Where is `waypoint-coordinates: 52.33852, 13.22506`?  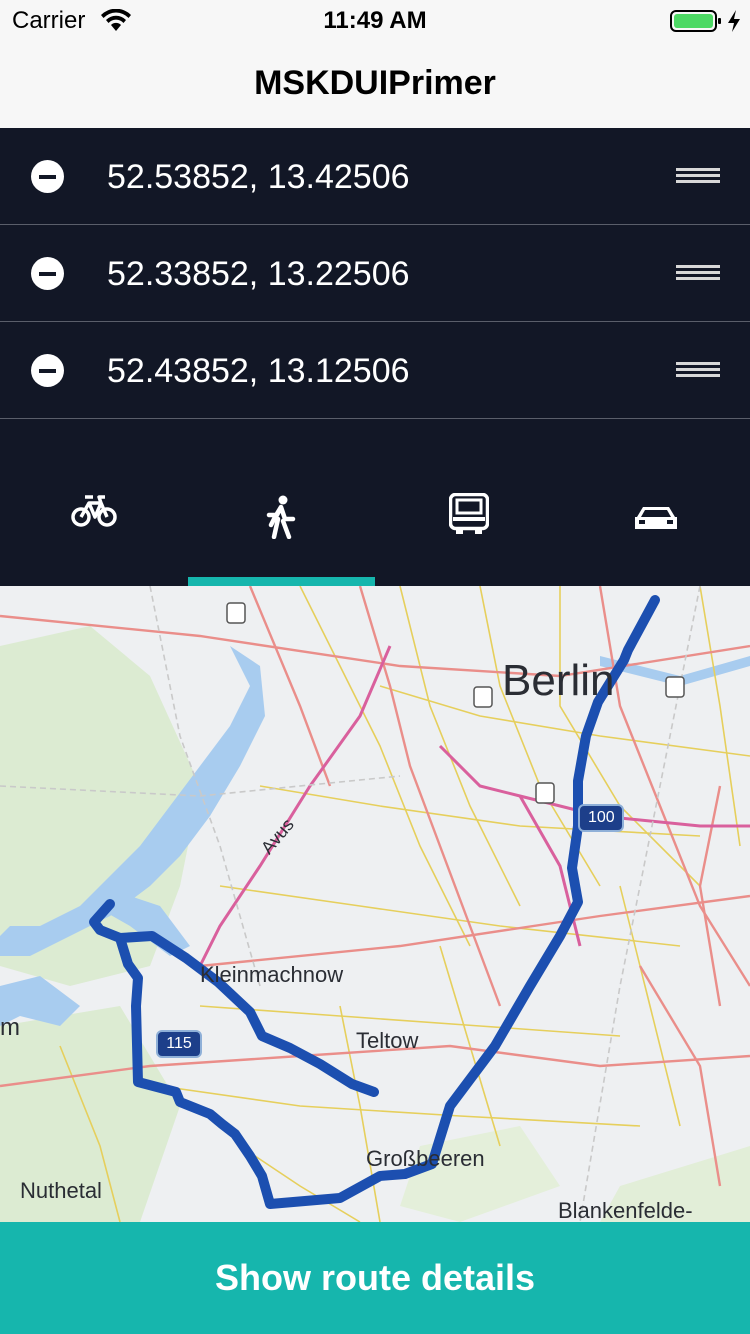
waypoint-coordinates: 52.33852, 13.22506 is located at coordinates (258, 274).